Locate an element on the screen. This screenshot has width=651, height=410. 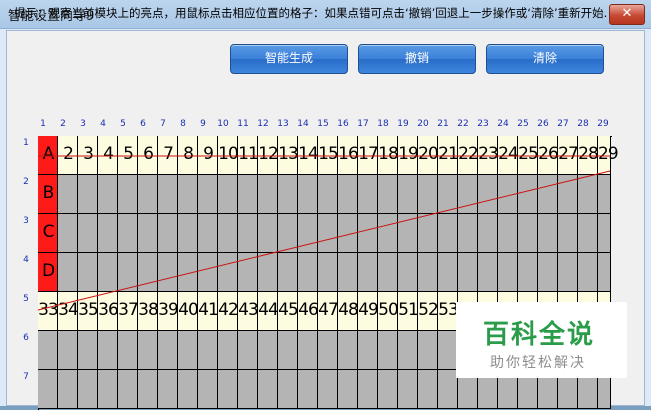
grid-cell: 4 is located at coordinates (108, 155).